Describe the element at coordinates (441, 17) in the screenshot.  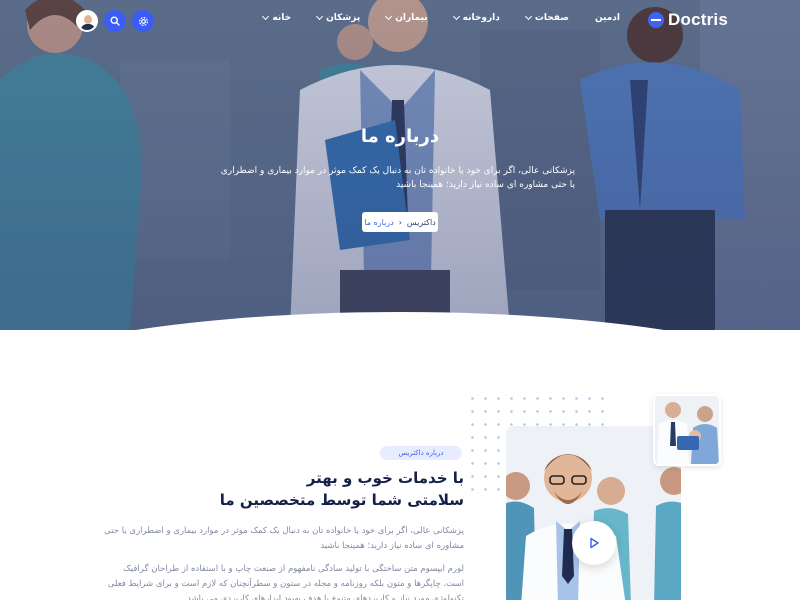
I see `main-menu: خانه پزشکان بیماران داروخانه صفحات ادمین` at that location.